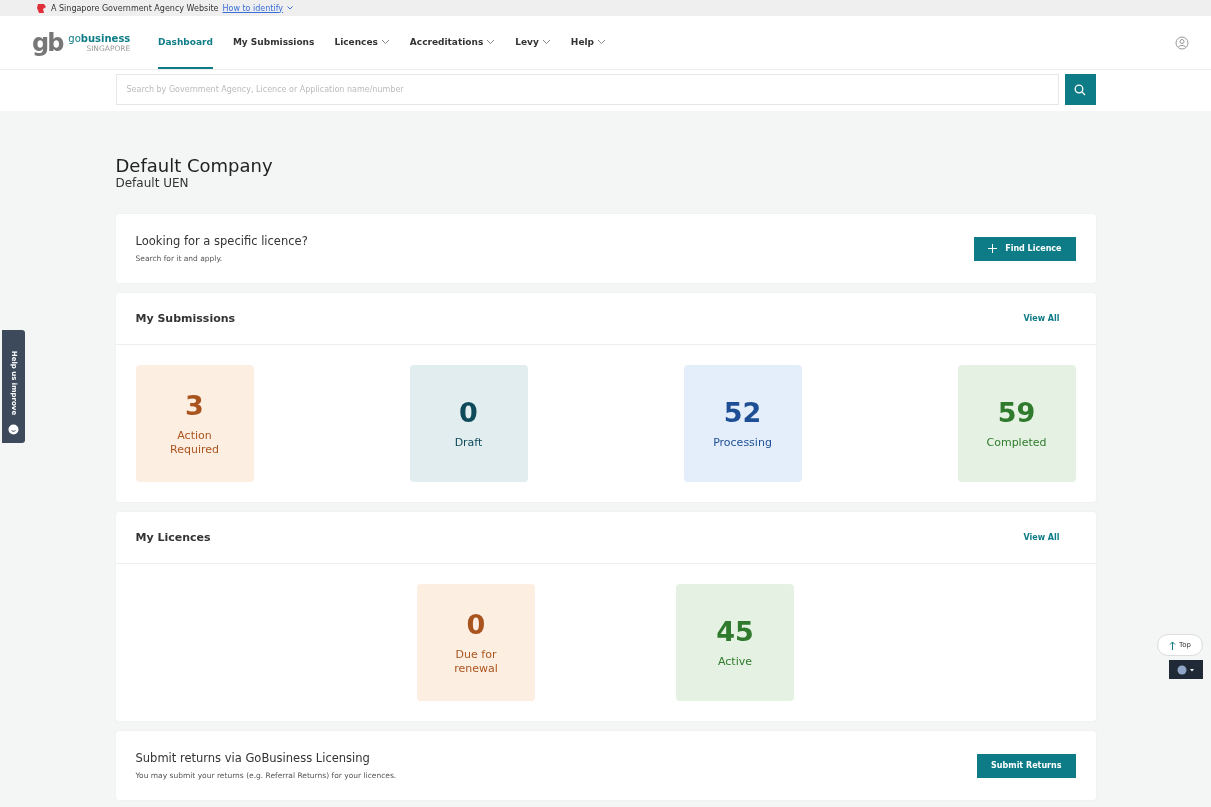 The image size is (1211, 807). Describe the element at coordinates (173, 537) in the screenshot. I see `section-title: My Licences` at that location.